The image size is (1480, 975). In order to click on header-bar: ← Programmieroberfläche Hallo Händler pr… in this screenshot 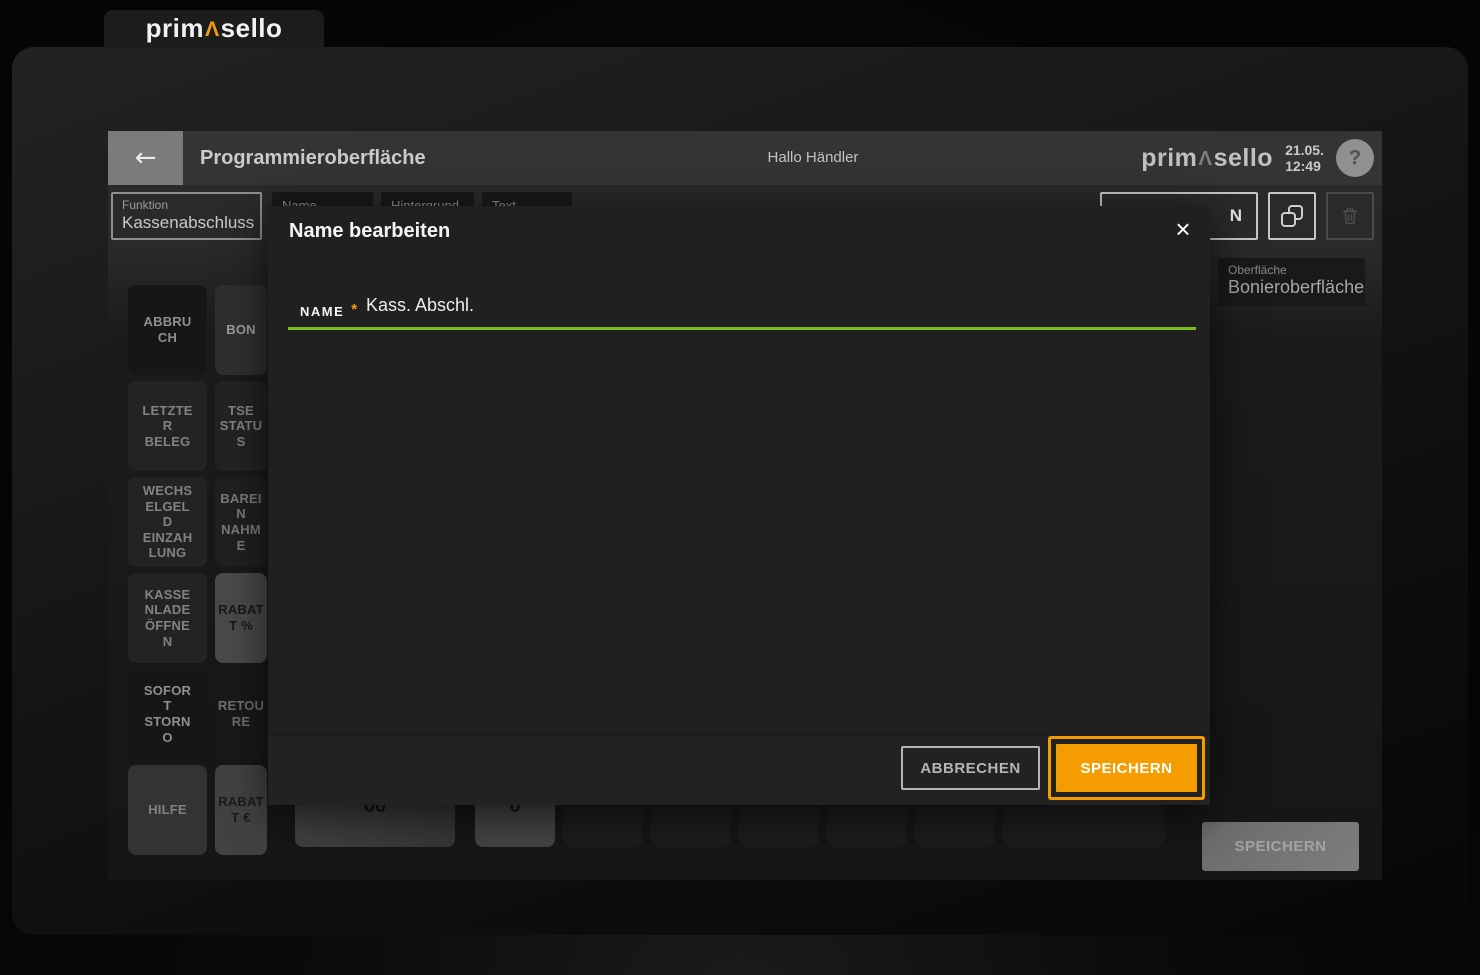, I will do `click(745, 158)`.